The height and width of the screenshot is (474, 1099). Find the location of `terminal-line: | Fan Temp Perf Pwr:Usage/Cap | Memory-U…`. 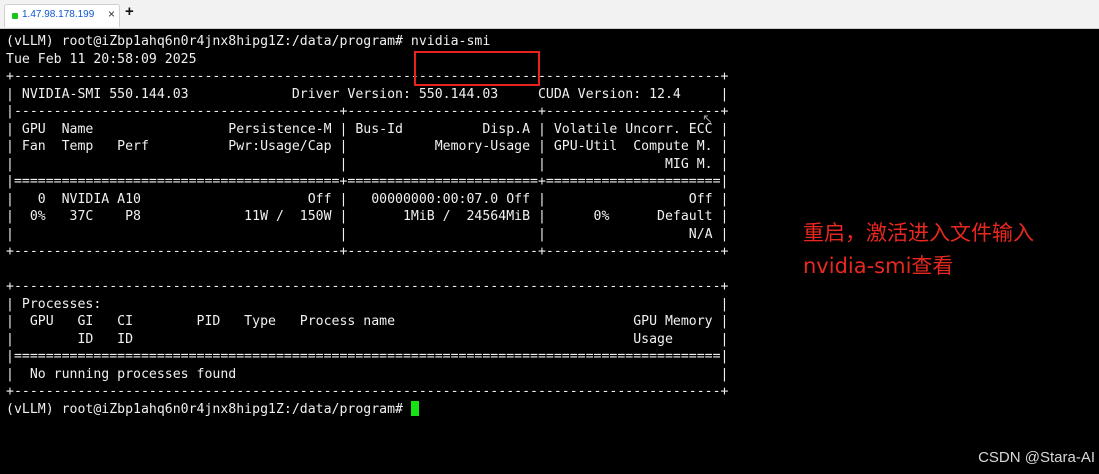

terminal-line: | Fan Temp Perf Pwr:Usage/Cap | Memory-U… is located at coordinates (367, 146).